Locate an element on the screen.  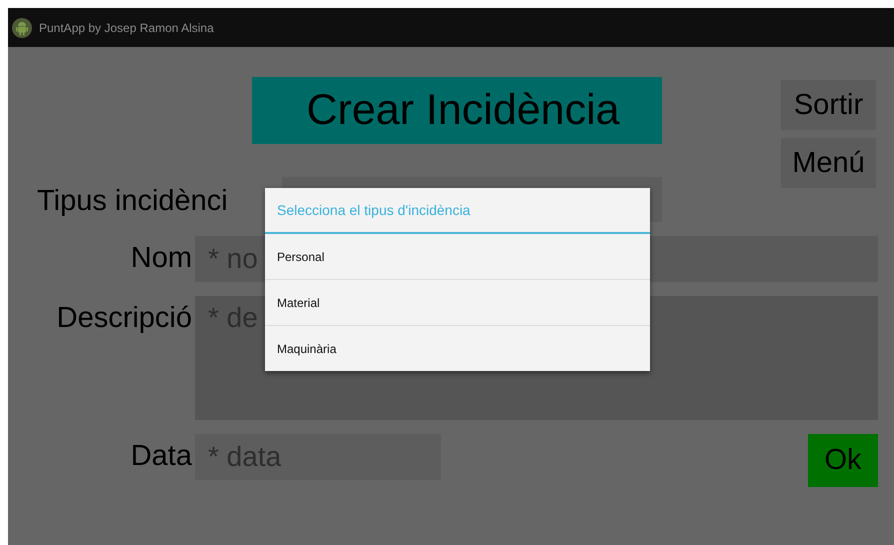
field-label: Descripció is located at coordinates (124, 318).